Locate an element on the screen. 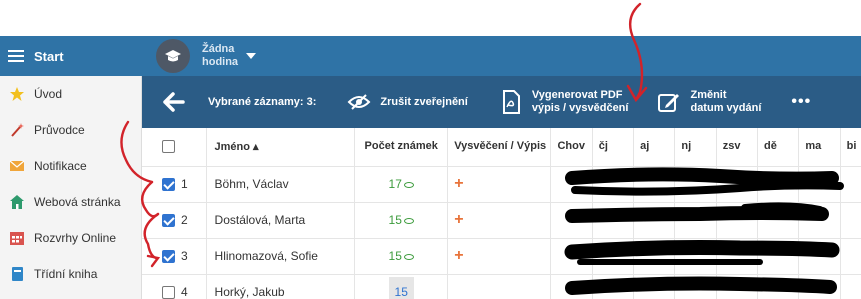 Image resolution: width=861 pixels, height=299 pixels. student-name: Böhm, Václav is located at coordinates (281, 184).